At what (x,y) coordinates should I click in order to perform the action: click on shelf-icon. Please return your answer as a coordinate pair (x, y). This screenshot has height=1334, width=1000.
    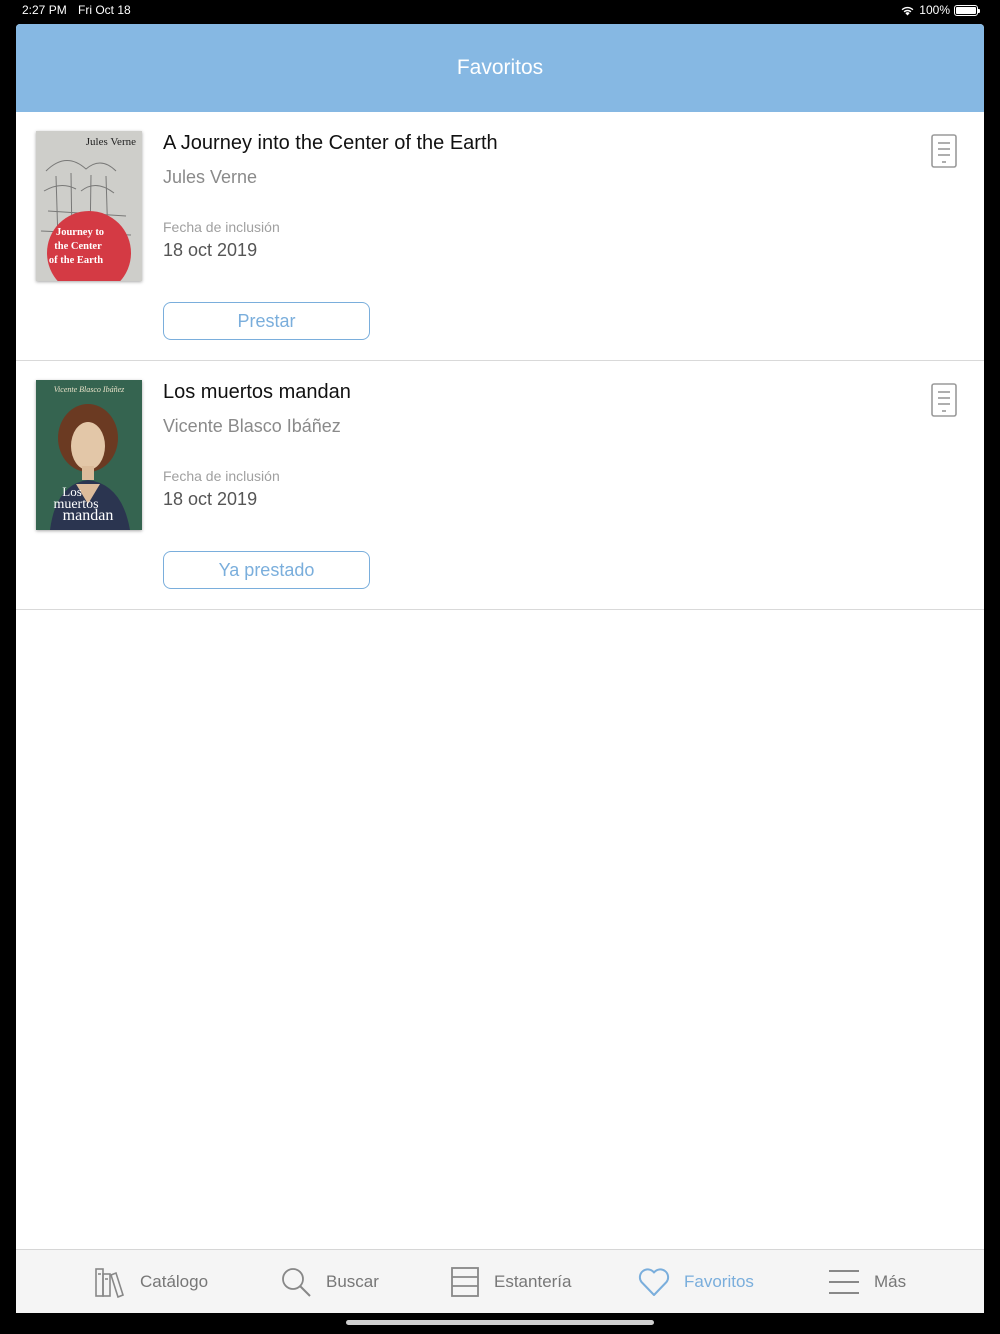
    Looking at the image, I should click on (465, 1282).